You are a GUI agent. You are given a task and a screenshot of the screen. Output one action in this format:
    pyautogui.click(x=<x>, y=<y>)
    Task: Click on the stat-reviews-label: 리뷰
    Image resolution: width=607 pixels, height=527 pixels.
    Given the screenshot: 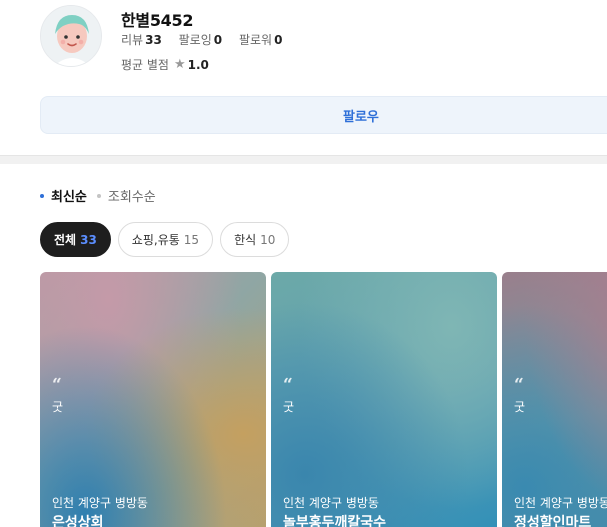 What is the action you would take?
    pyautogui.click(x=132, y=40)
    